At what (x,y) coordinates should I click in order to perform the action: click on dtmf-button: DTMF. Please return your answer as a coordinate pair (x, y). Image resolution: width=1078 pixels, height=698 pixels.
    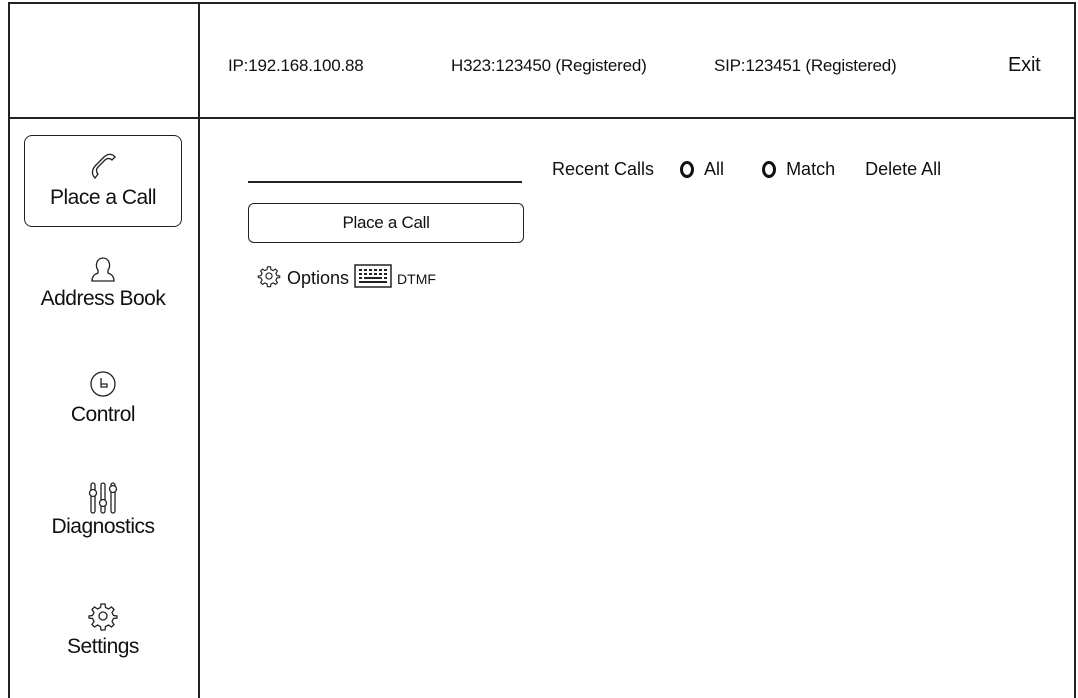
    Looking at the image, I should click on (395, 278).